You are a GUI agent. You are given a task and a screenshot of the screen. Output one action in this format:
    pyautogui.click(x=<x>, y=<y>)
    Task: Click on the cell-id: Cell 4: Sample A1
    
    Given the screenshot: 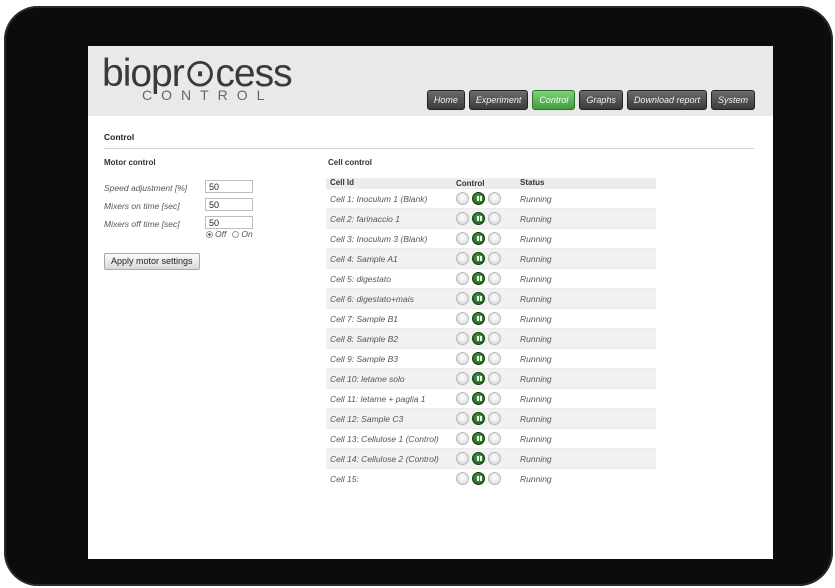 What is the action you would take?
    pyautogui.click(x=364, y=258)
    